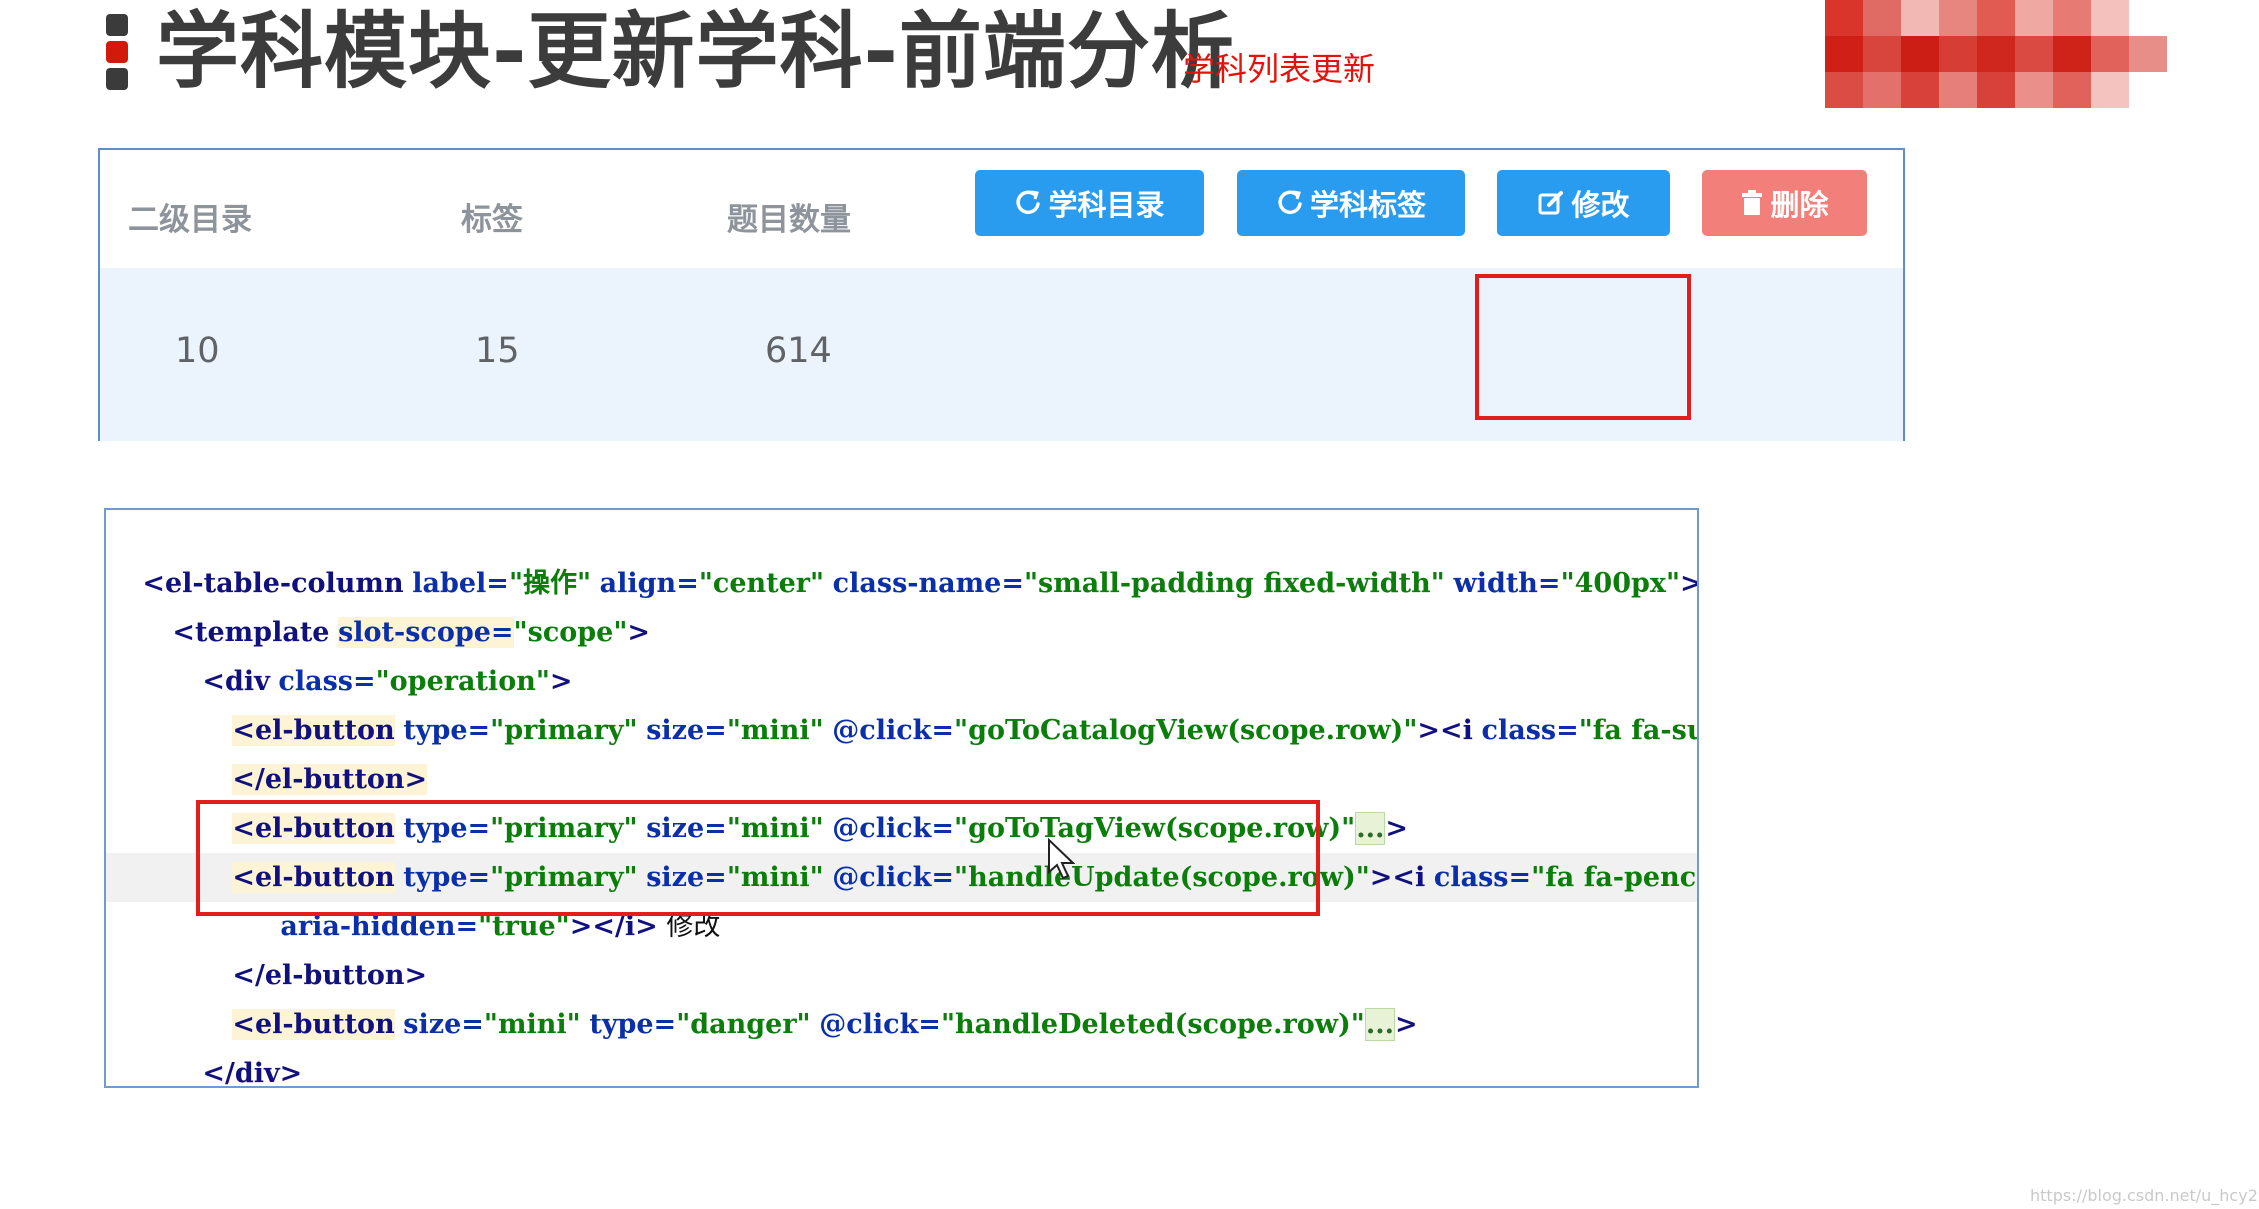  Describe the element at coordinates (2144, 1195) in the screenshot. I see `watermark: https://blog.csdn.net/u_hcy2000` at that location.